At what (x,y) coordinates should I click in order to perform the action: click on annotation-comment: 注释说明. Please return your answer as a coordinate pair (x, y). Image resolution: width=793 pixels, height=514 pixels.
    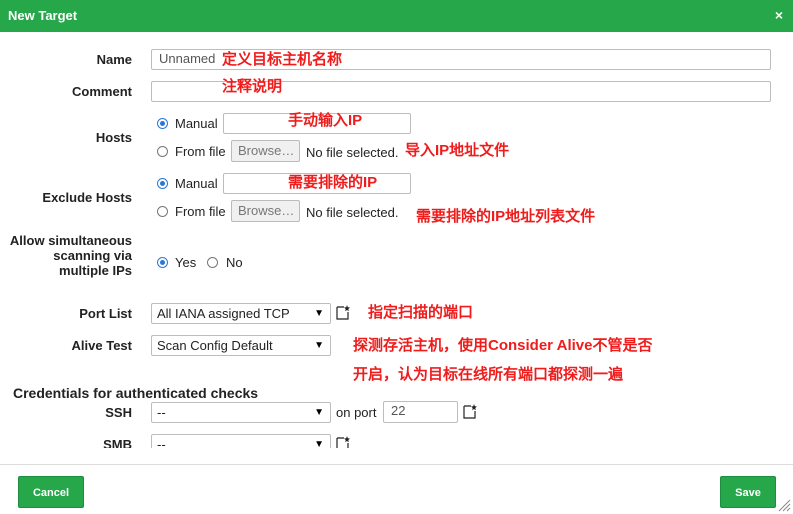
    Looking at the image, I should click on (252, 86).